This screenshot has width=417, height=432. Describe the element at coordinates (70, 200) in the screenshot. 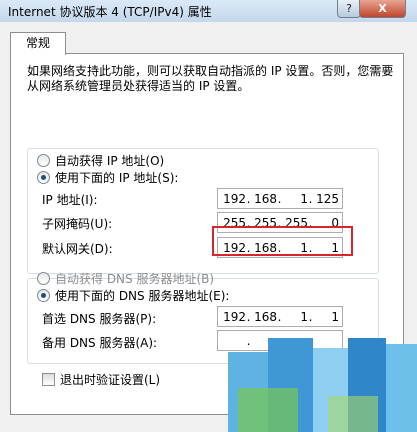

I see `ip-address-label: IP 地址(I):` at that location.